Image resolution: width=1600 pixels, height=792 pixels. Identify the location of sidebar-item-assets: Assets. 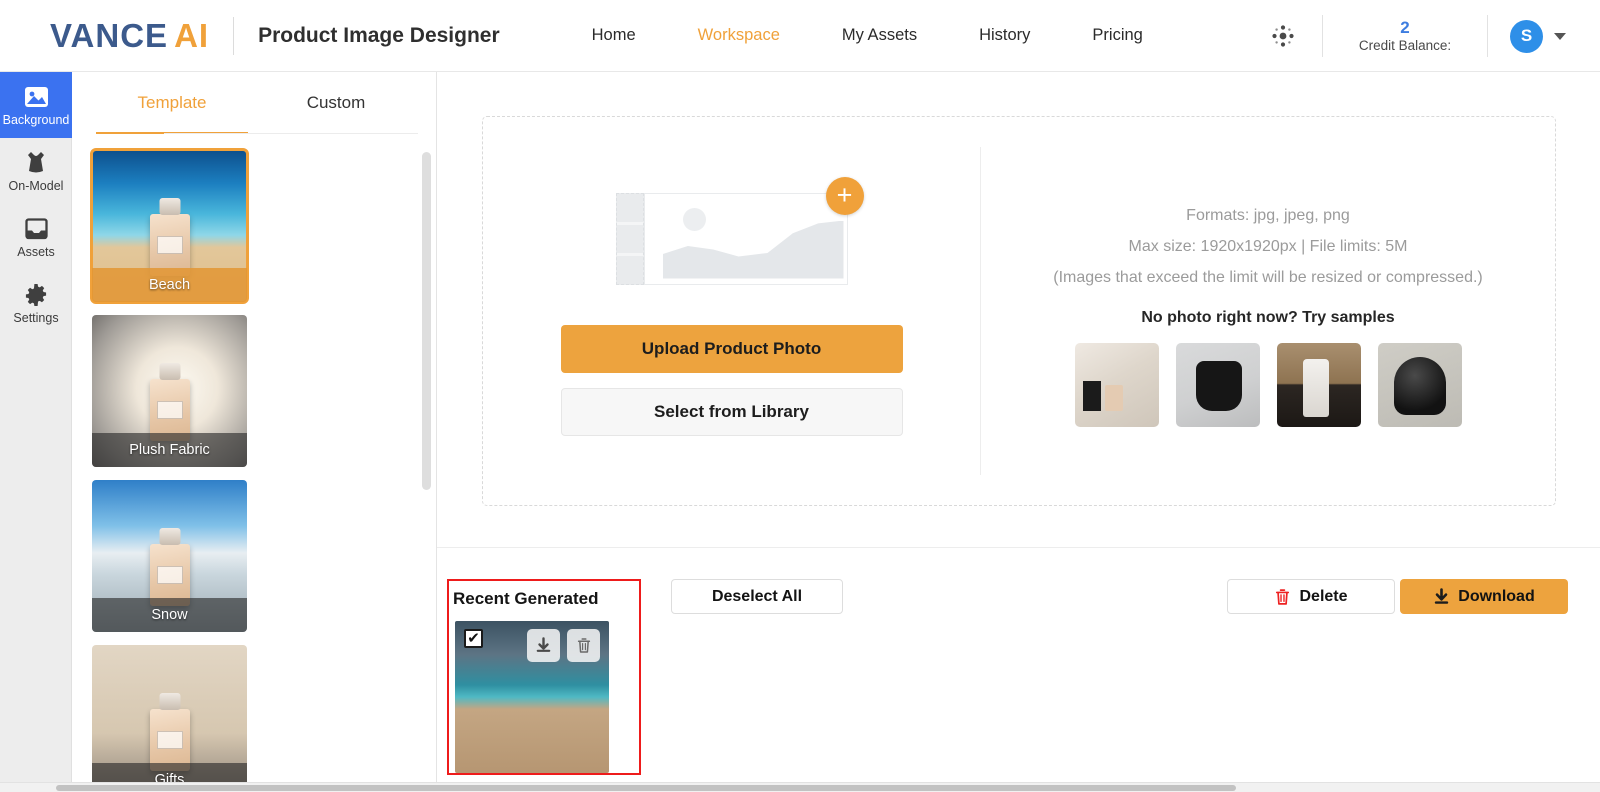
(36, 237).